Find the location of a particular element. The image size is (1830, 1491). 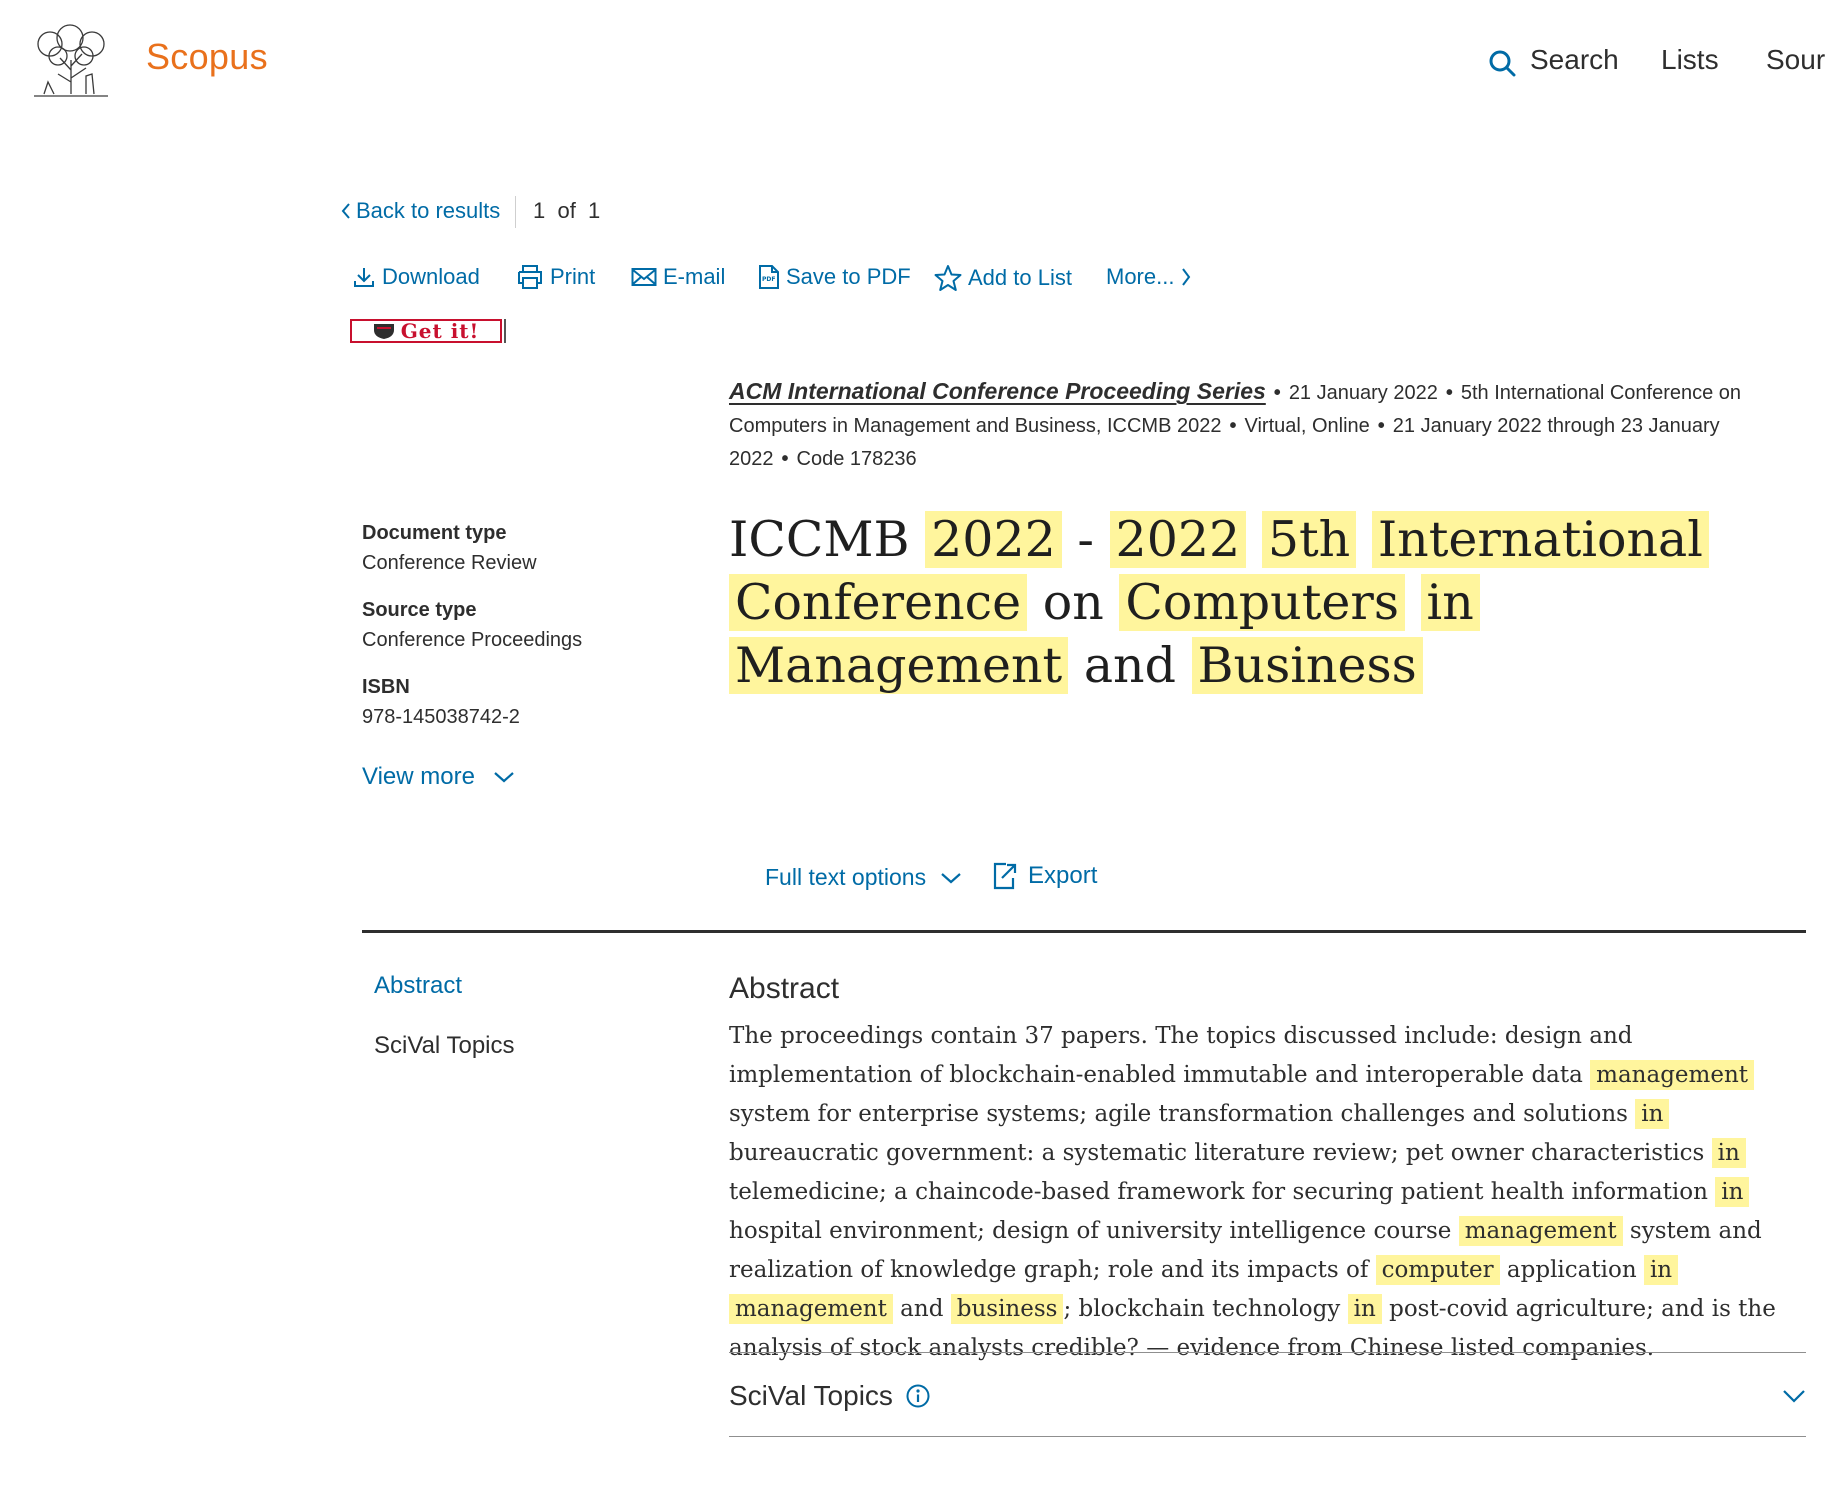

export-icon is located at coordinates (1005, 876).